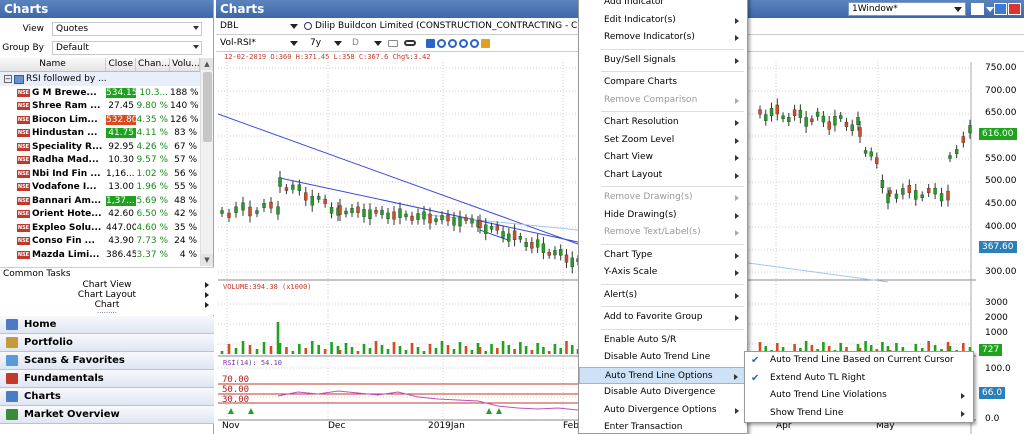  Describe the element at coordinates (441, 43) in the screenshot. I see `zoom-in-icon` at that location.